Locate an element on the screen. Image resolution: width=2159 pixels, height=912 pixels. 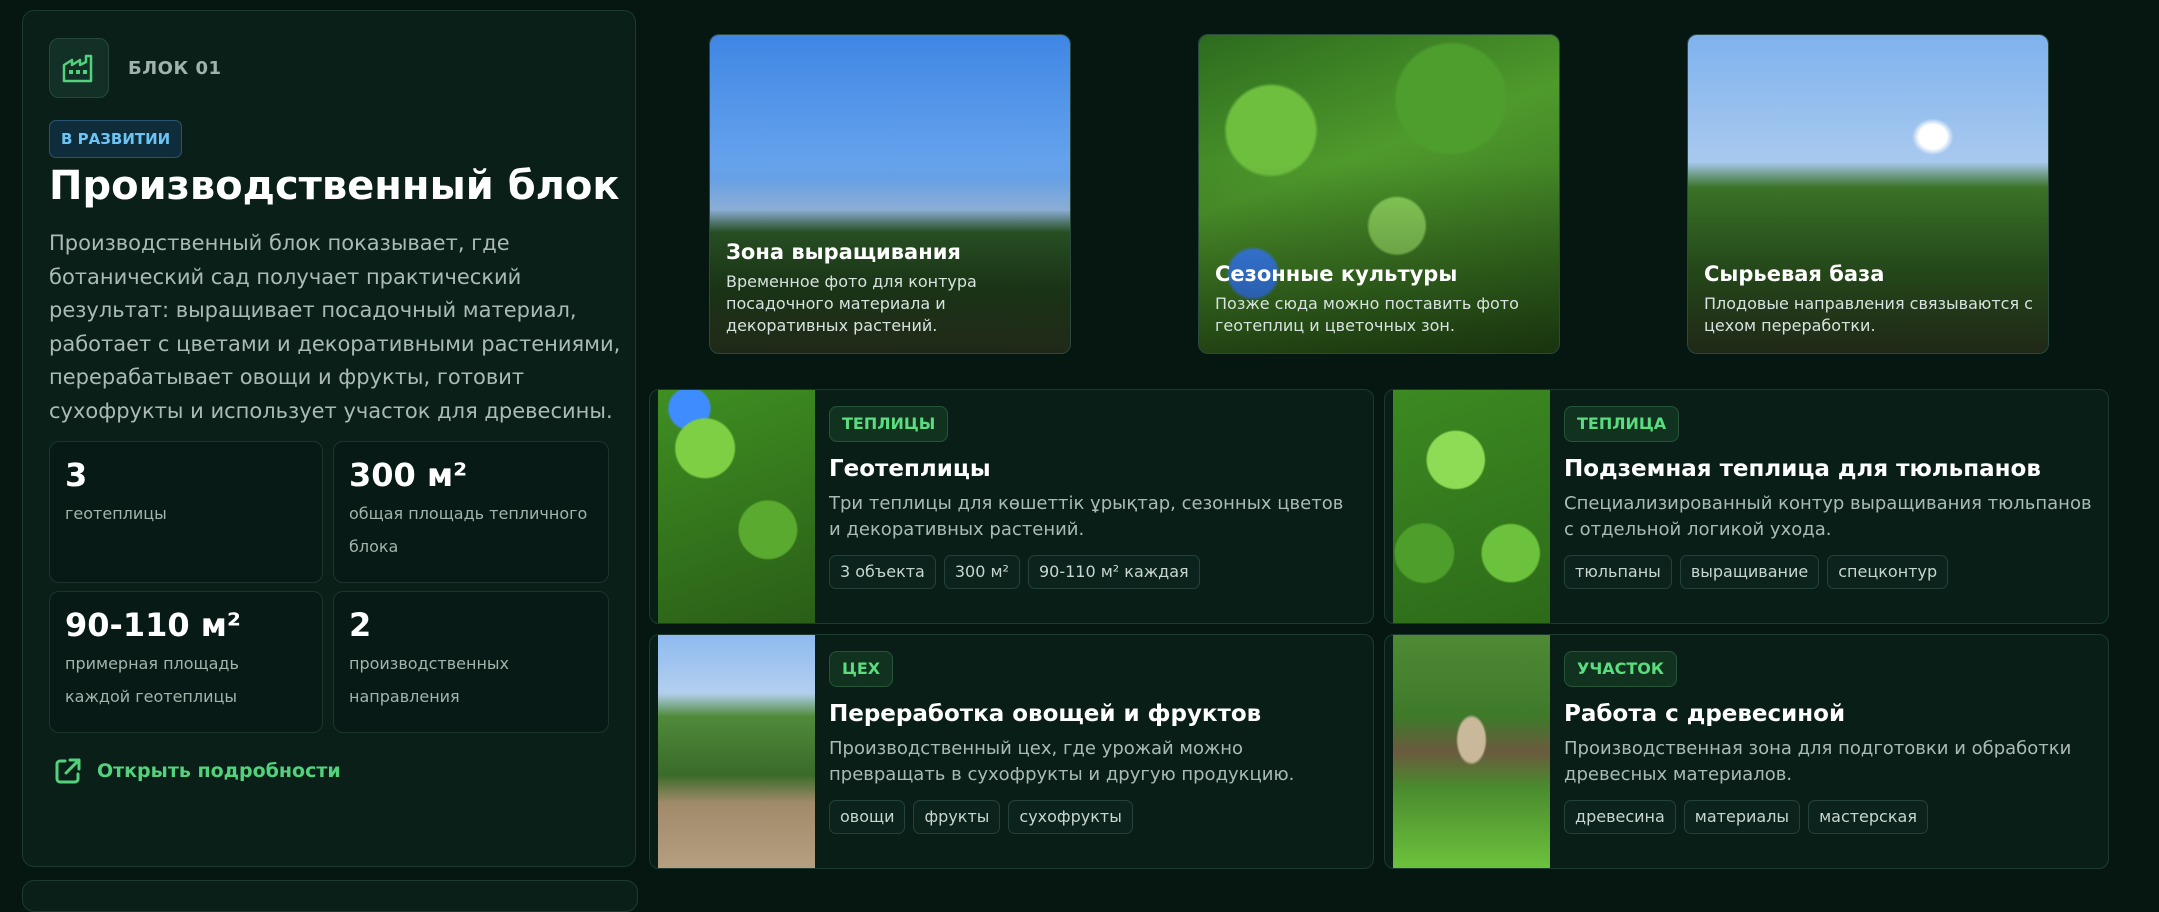
card-tag: ТЕПЛИЦА is located at coordinates (1622, 424).